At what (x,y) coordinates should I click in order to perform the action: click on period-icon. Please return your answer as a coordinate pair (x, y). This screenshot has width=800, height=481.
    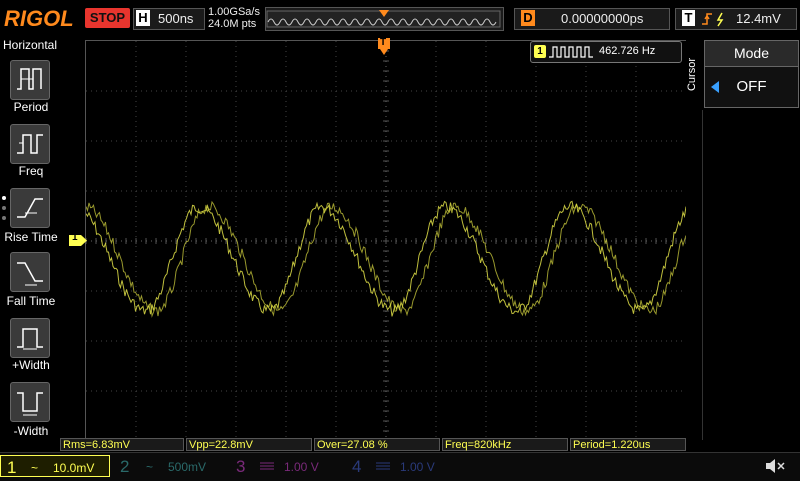
    Looking at the image, I should click on (29, 79).